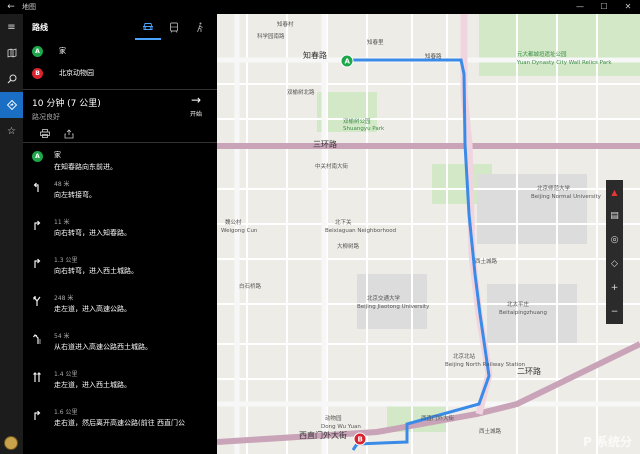 The height and width of the screenshot is (454, 640). Describe the element at coordinates (120, 27) in the screenshot. I see `panel-header: 路线` at that location.